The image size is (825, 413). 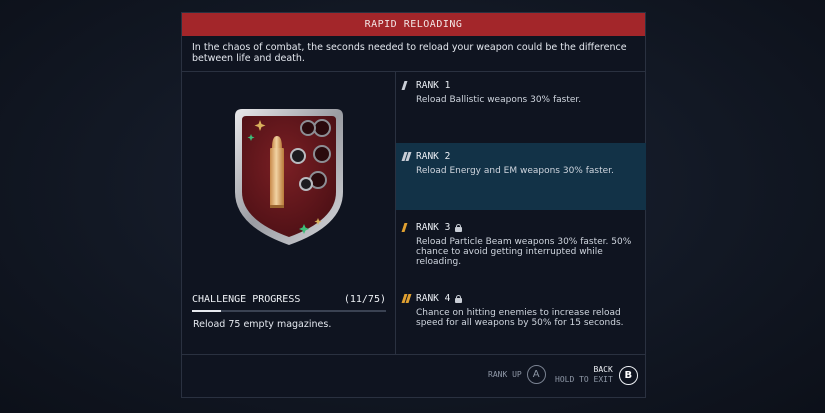 What do you see at coordinates (289, 311) in the screenshot?
I see `challenge-progress-bar` at bounding box center [289, 311].